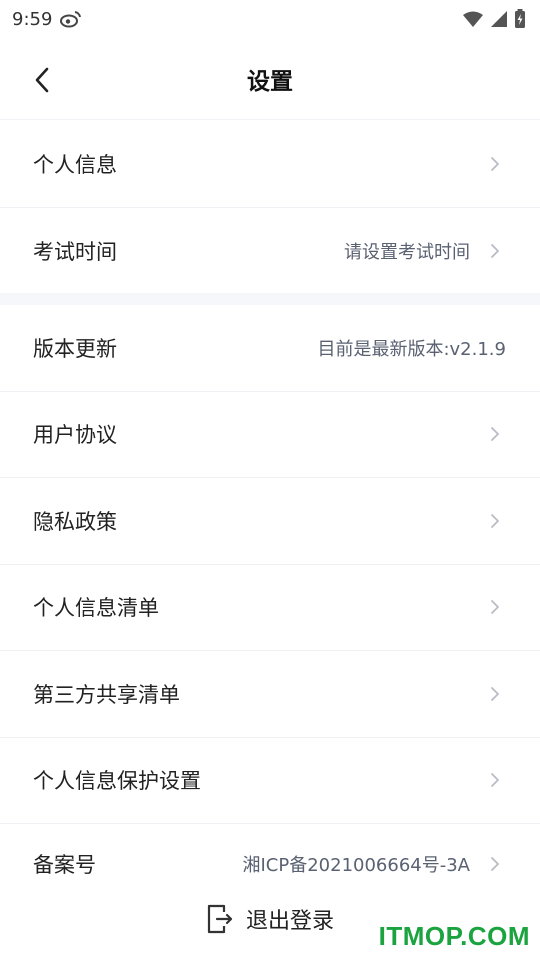 The width and height of the screenshot is (540, 960). What do you see at coordinates (270, 82) in the screenshot?
I see `page-title: 设置` at bounding box center [270, 82].